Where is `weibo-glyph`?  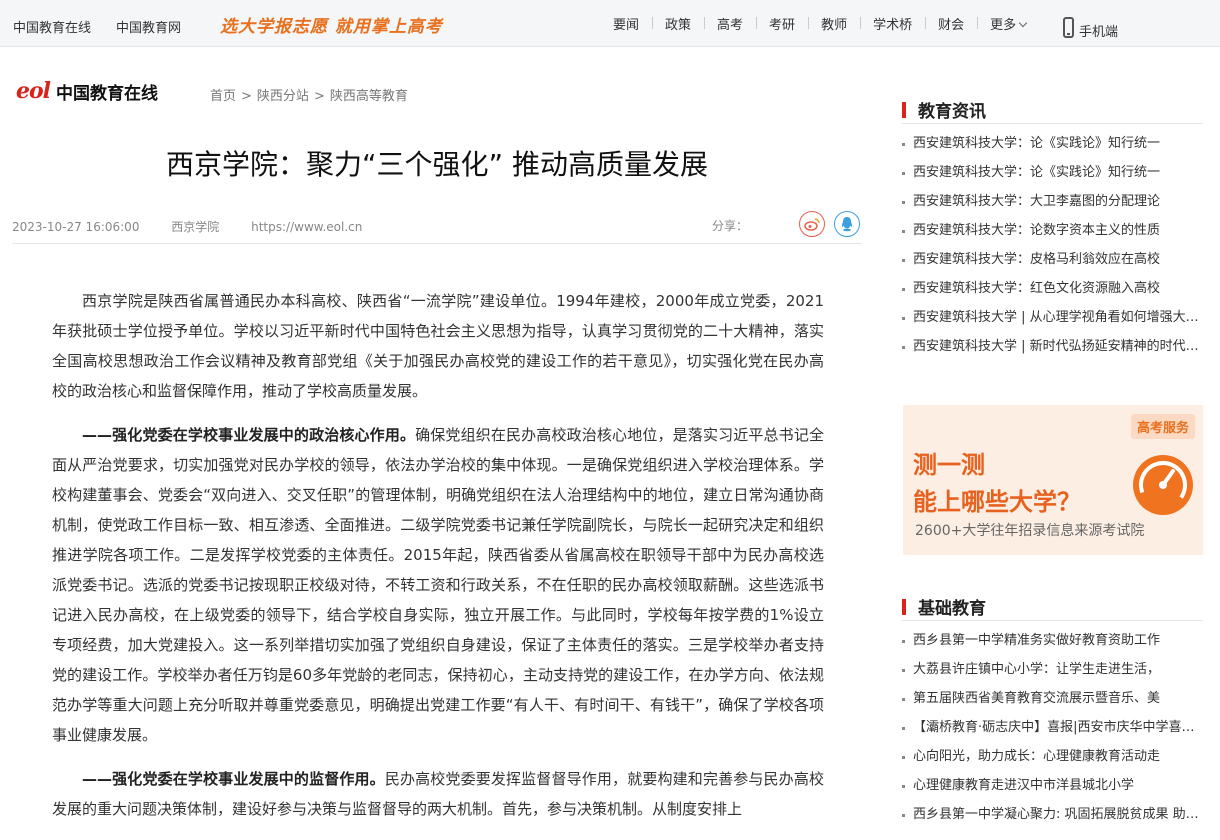
weibo-glyph is located at coordinates (812, 224).